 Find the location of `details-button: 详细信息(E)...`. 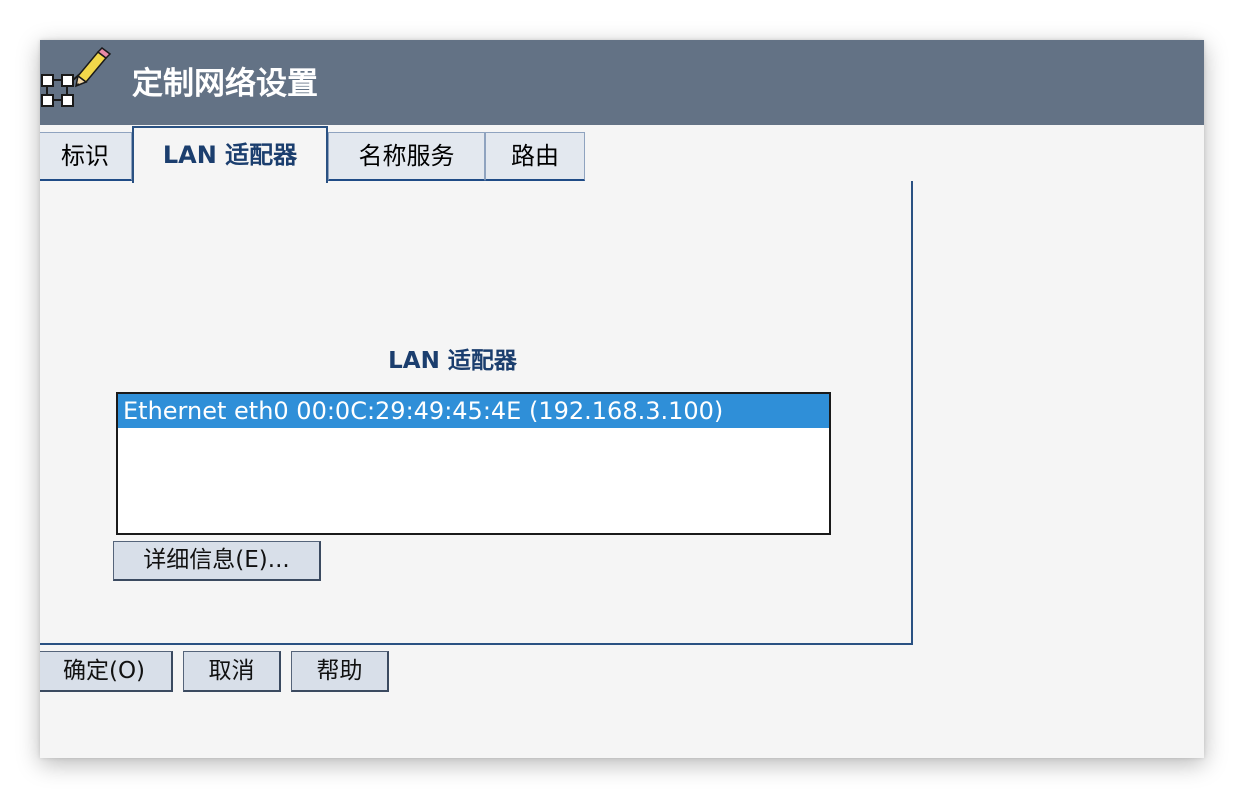

details-button: 详细信息(E)... is located at coordinates (217, 561).